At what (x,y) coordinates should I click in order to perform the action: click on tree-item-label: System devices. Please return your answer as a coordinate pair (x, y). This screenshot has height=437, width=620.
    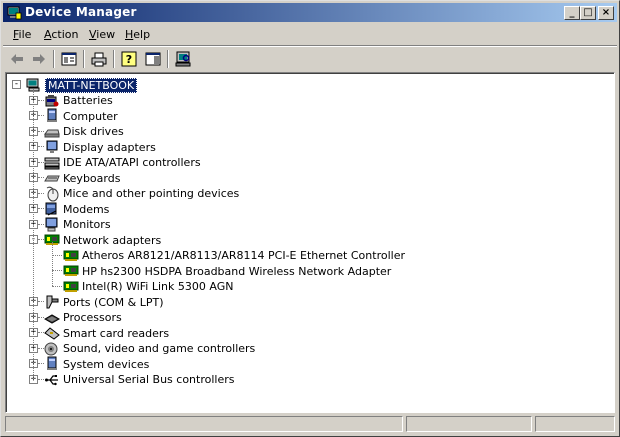
    Looking at the image, I should click on (106, 364).